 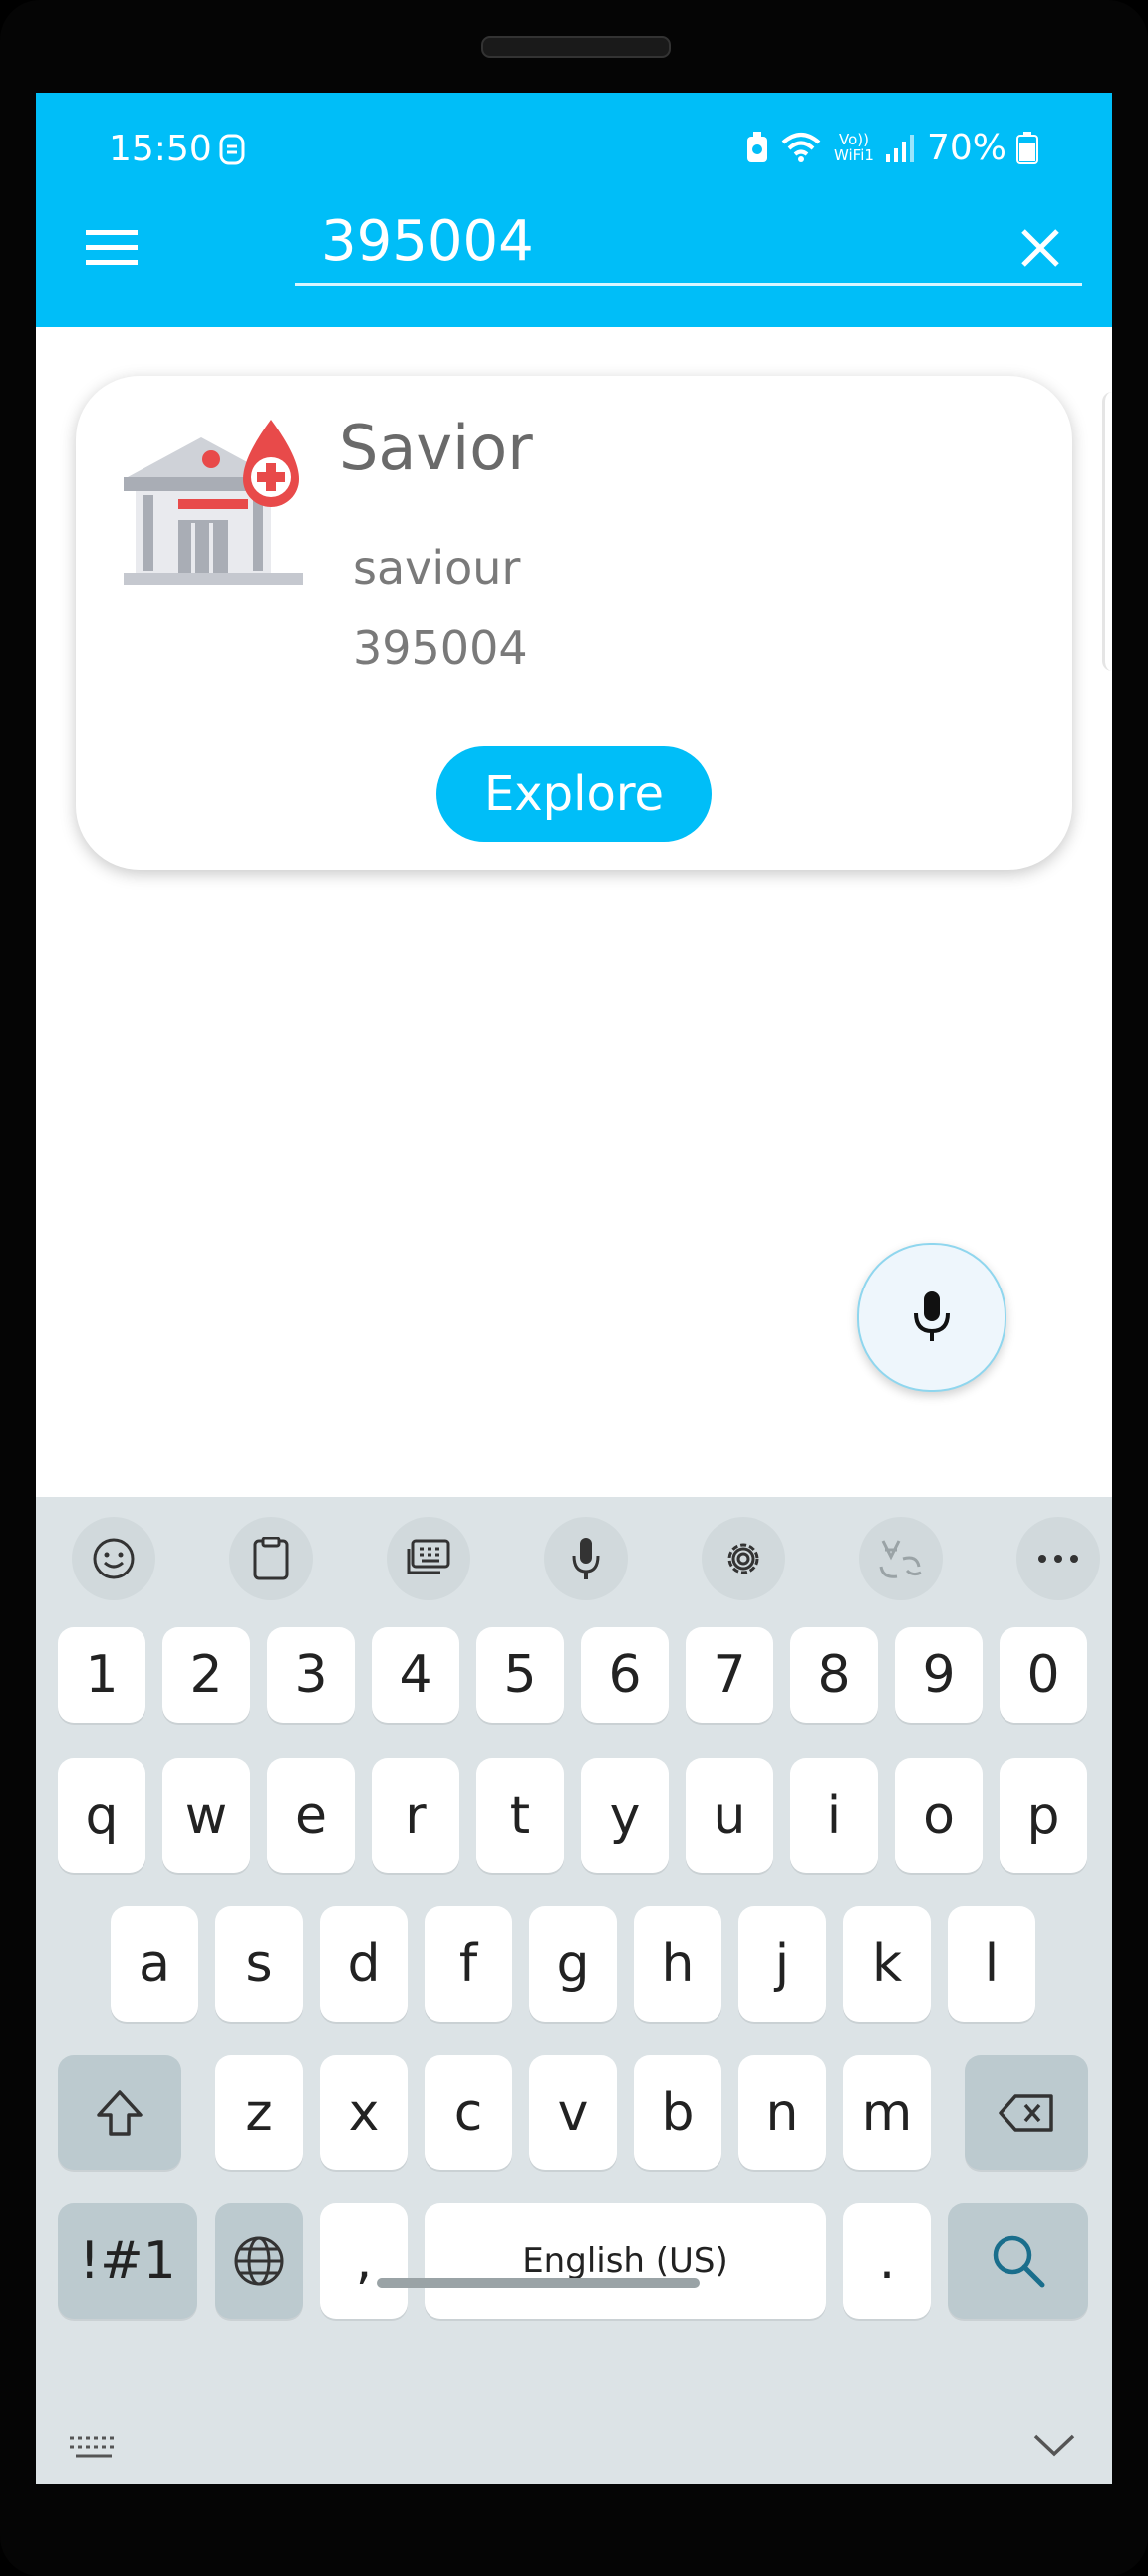 I want to click on backspace-key, so click(x=1026, y=2112).